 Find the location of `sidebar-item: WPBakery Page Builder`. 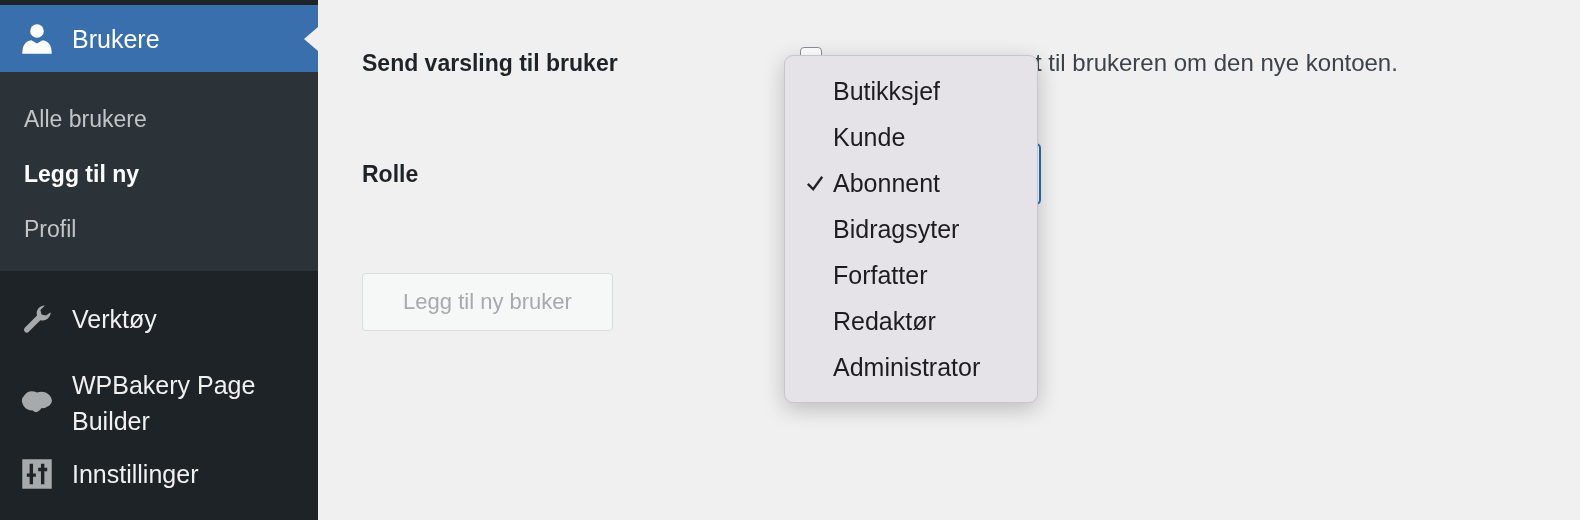

sidebar-item: WPBakery Page Builder is located at coordinates (159, 403).